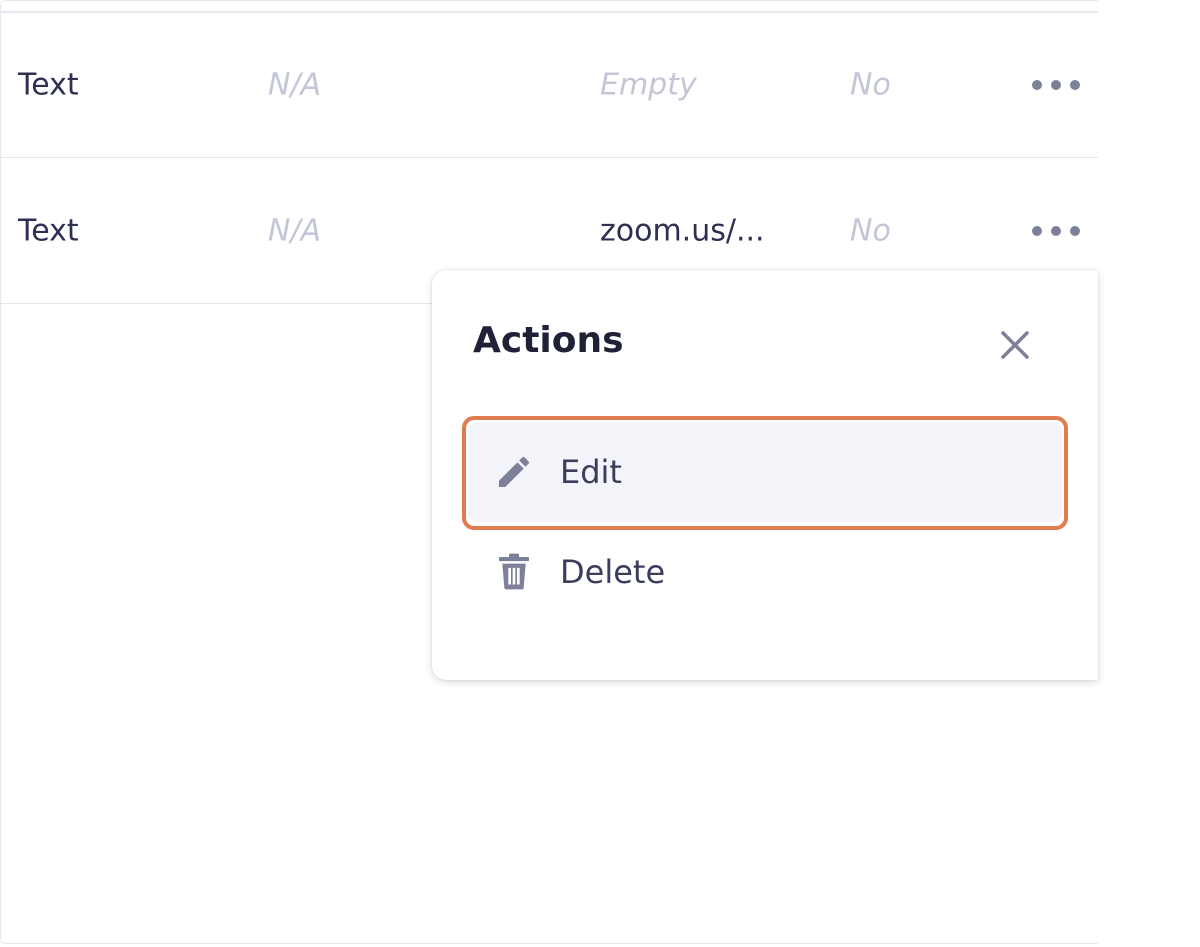 The image size is (1200, 947). I want to click on field-value-cell: Empty, so click(648, 84).